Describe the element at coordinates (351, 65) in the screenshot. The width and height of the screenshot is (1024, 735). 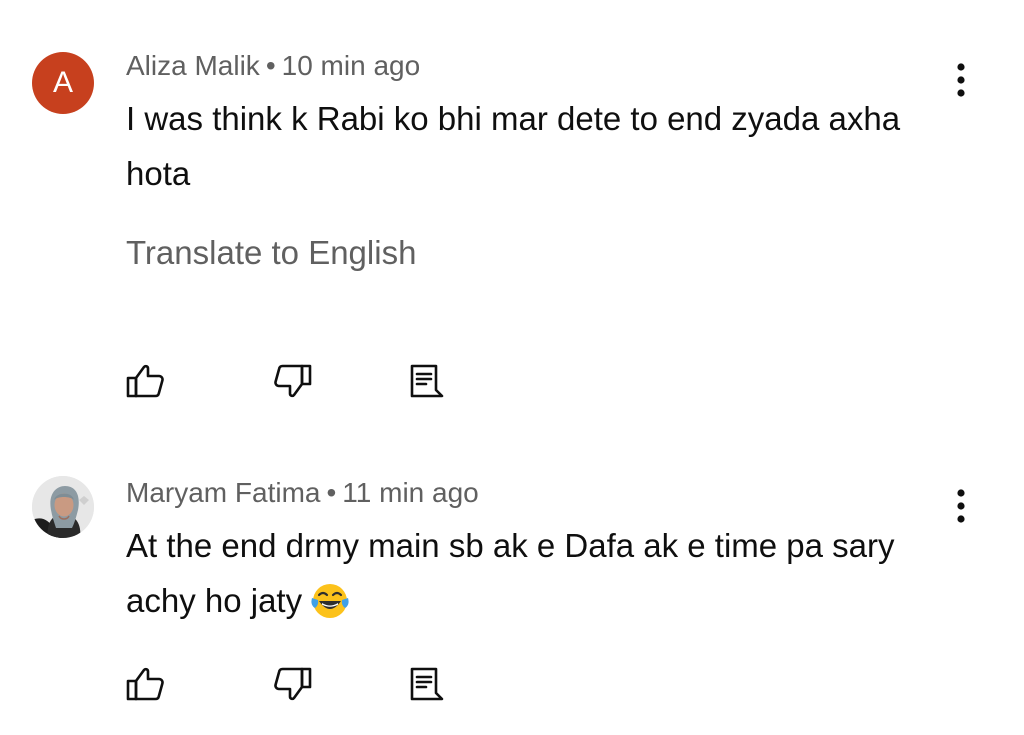
I see `comment-time: 10 min ago` at that location.